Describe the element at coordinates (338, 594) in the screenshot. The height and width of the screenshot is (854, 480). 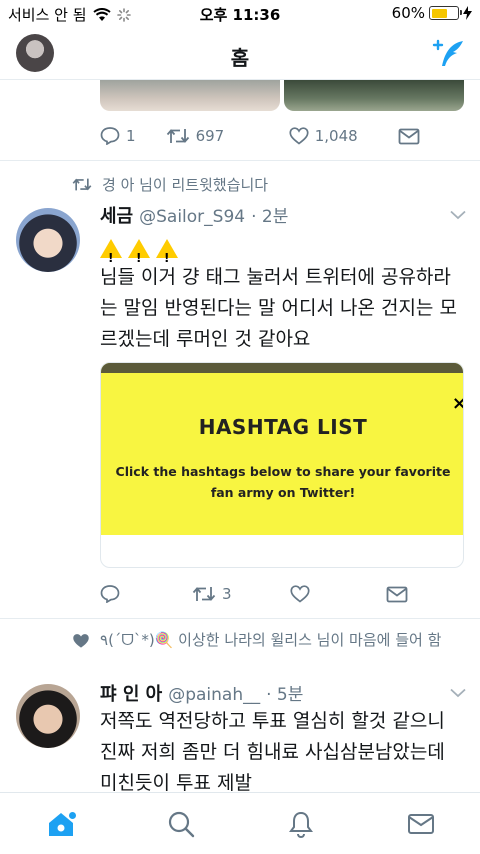
I see `like-button` at that location.